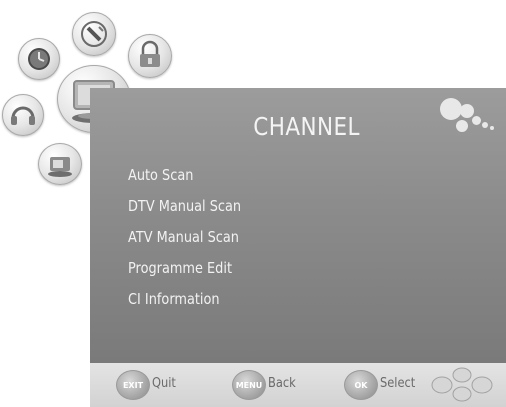  Describe the element at coordinates (184, 237) in the screenshot. I see `menu-item-atv-manual-scan: ATV Manual Scan` at that location.